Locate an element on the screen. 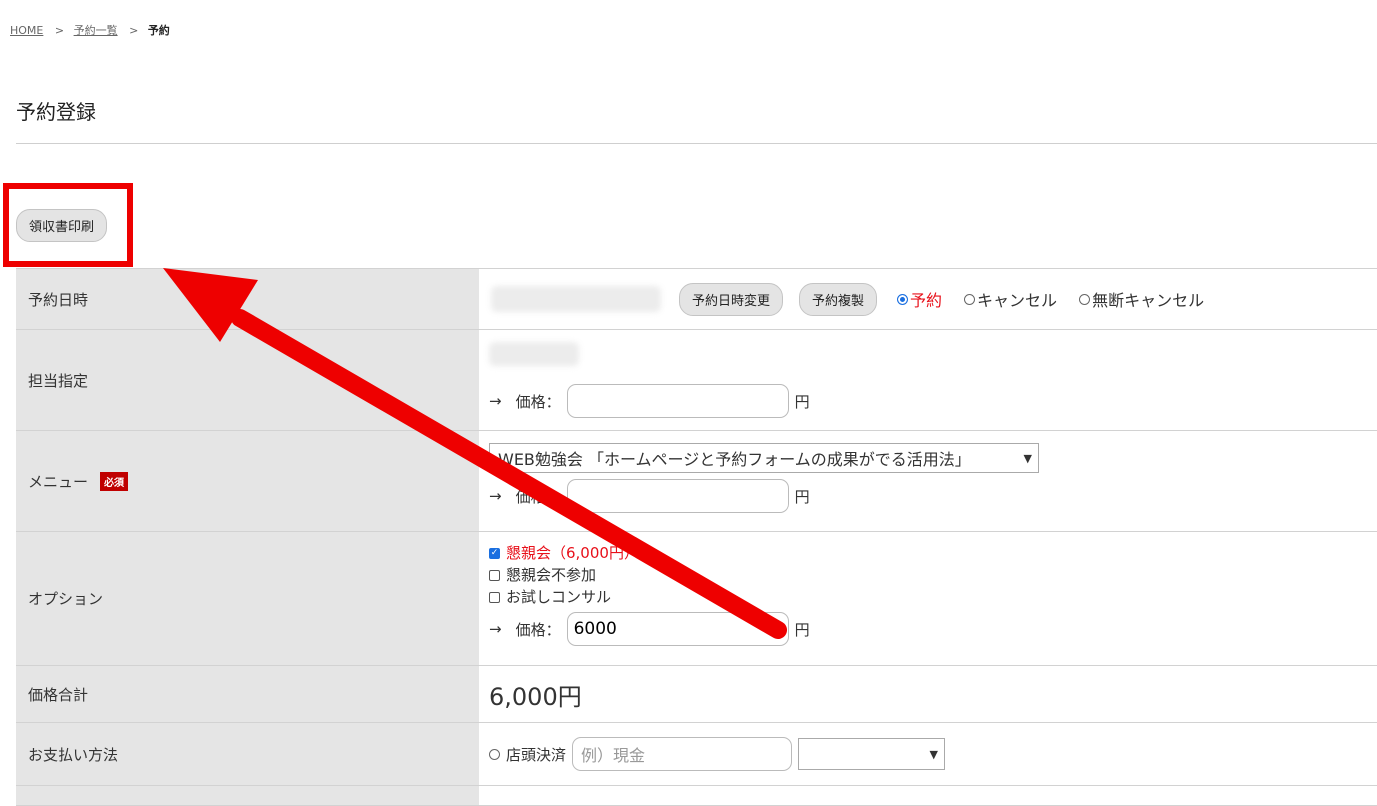 Image resolution: width=1377 pixels, height=806 pixels. options-field: ✓ 懇親会（6,000円） 懇親会不参加 お試しコンサル → 価格： 円 is located at coordinates (928, 598).